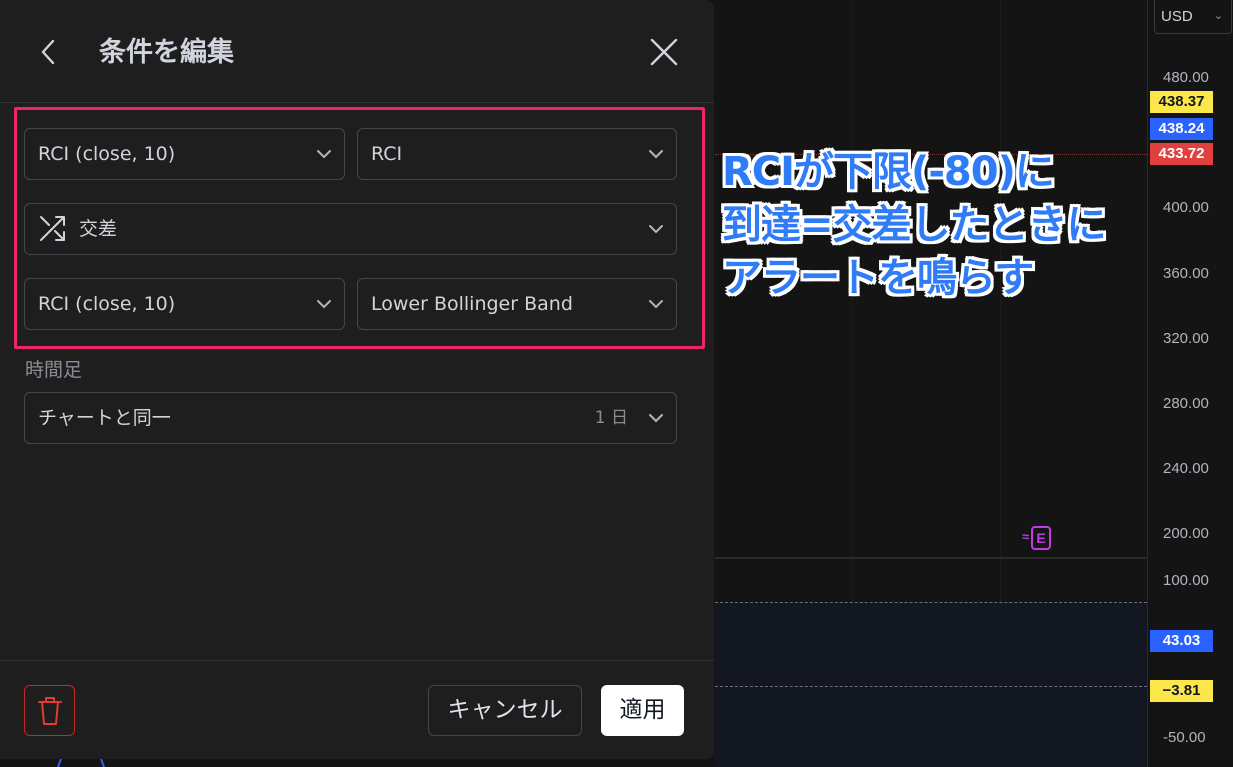  Describe the element at coordinates (1186, 468) in the screenshot. I see `price-tick: 240.00` at that location.